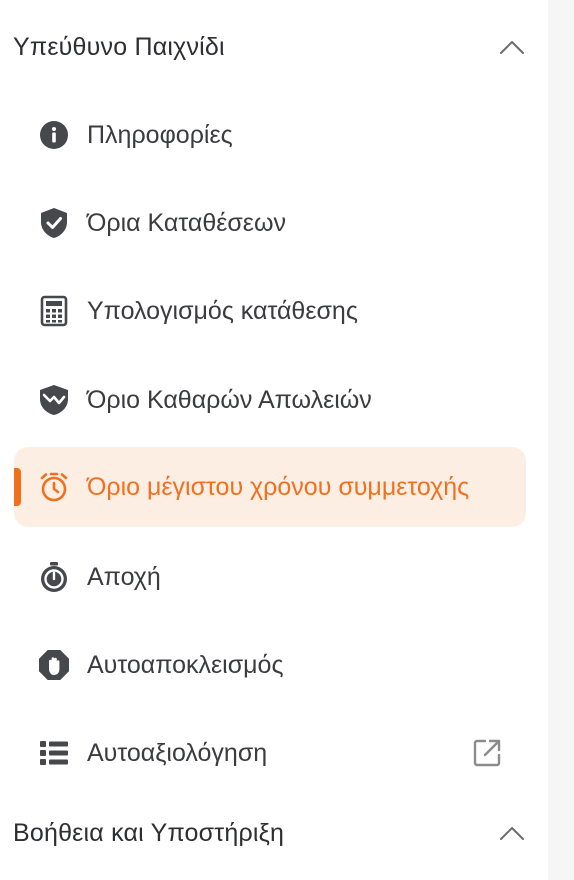 This screenshot has width=574, height=880. I want to click on info-icon, so click(54, 135).